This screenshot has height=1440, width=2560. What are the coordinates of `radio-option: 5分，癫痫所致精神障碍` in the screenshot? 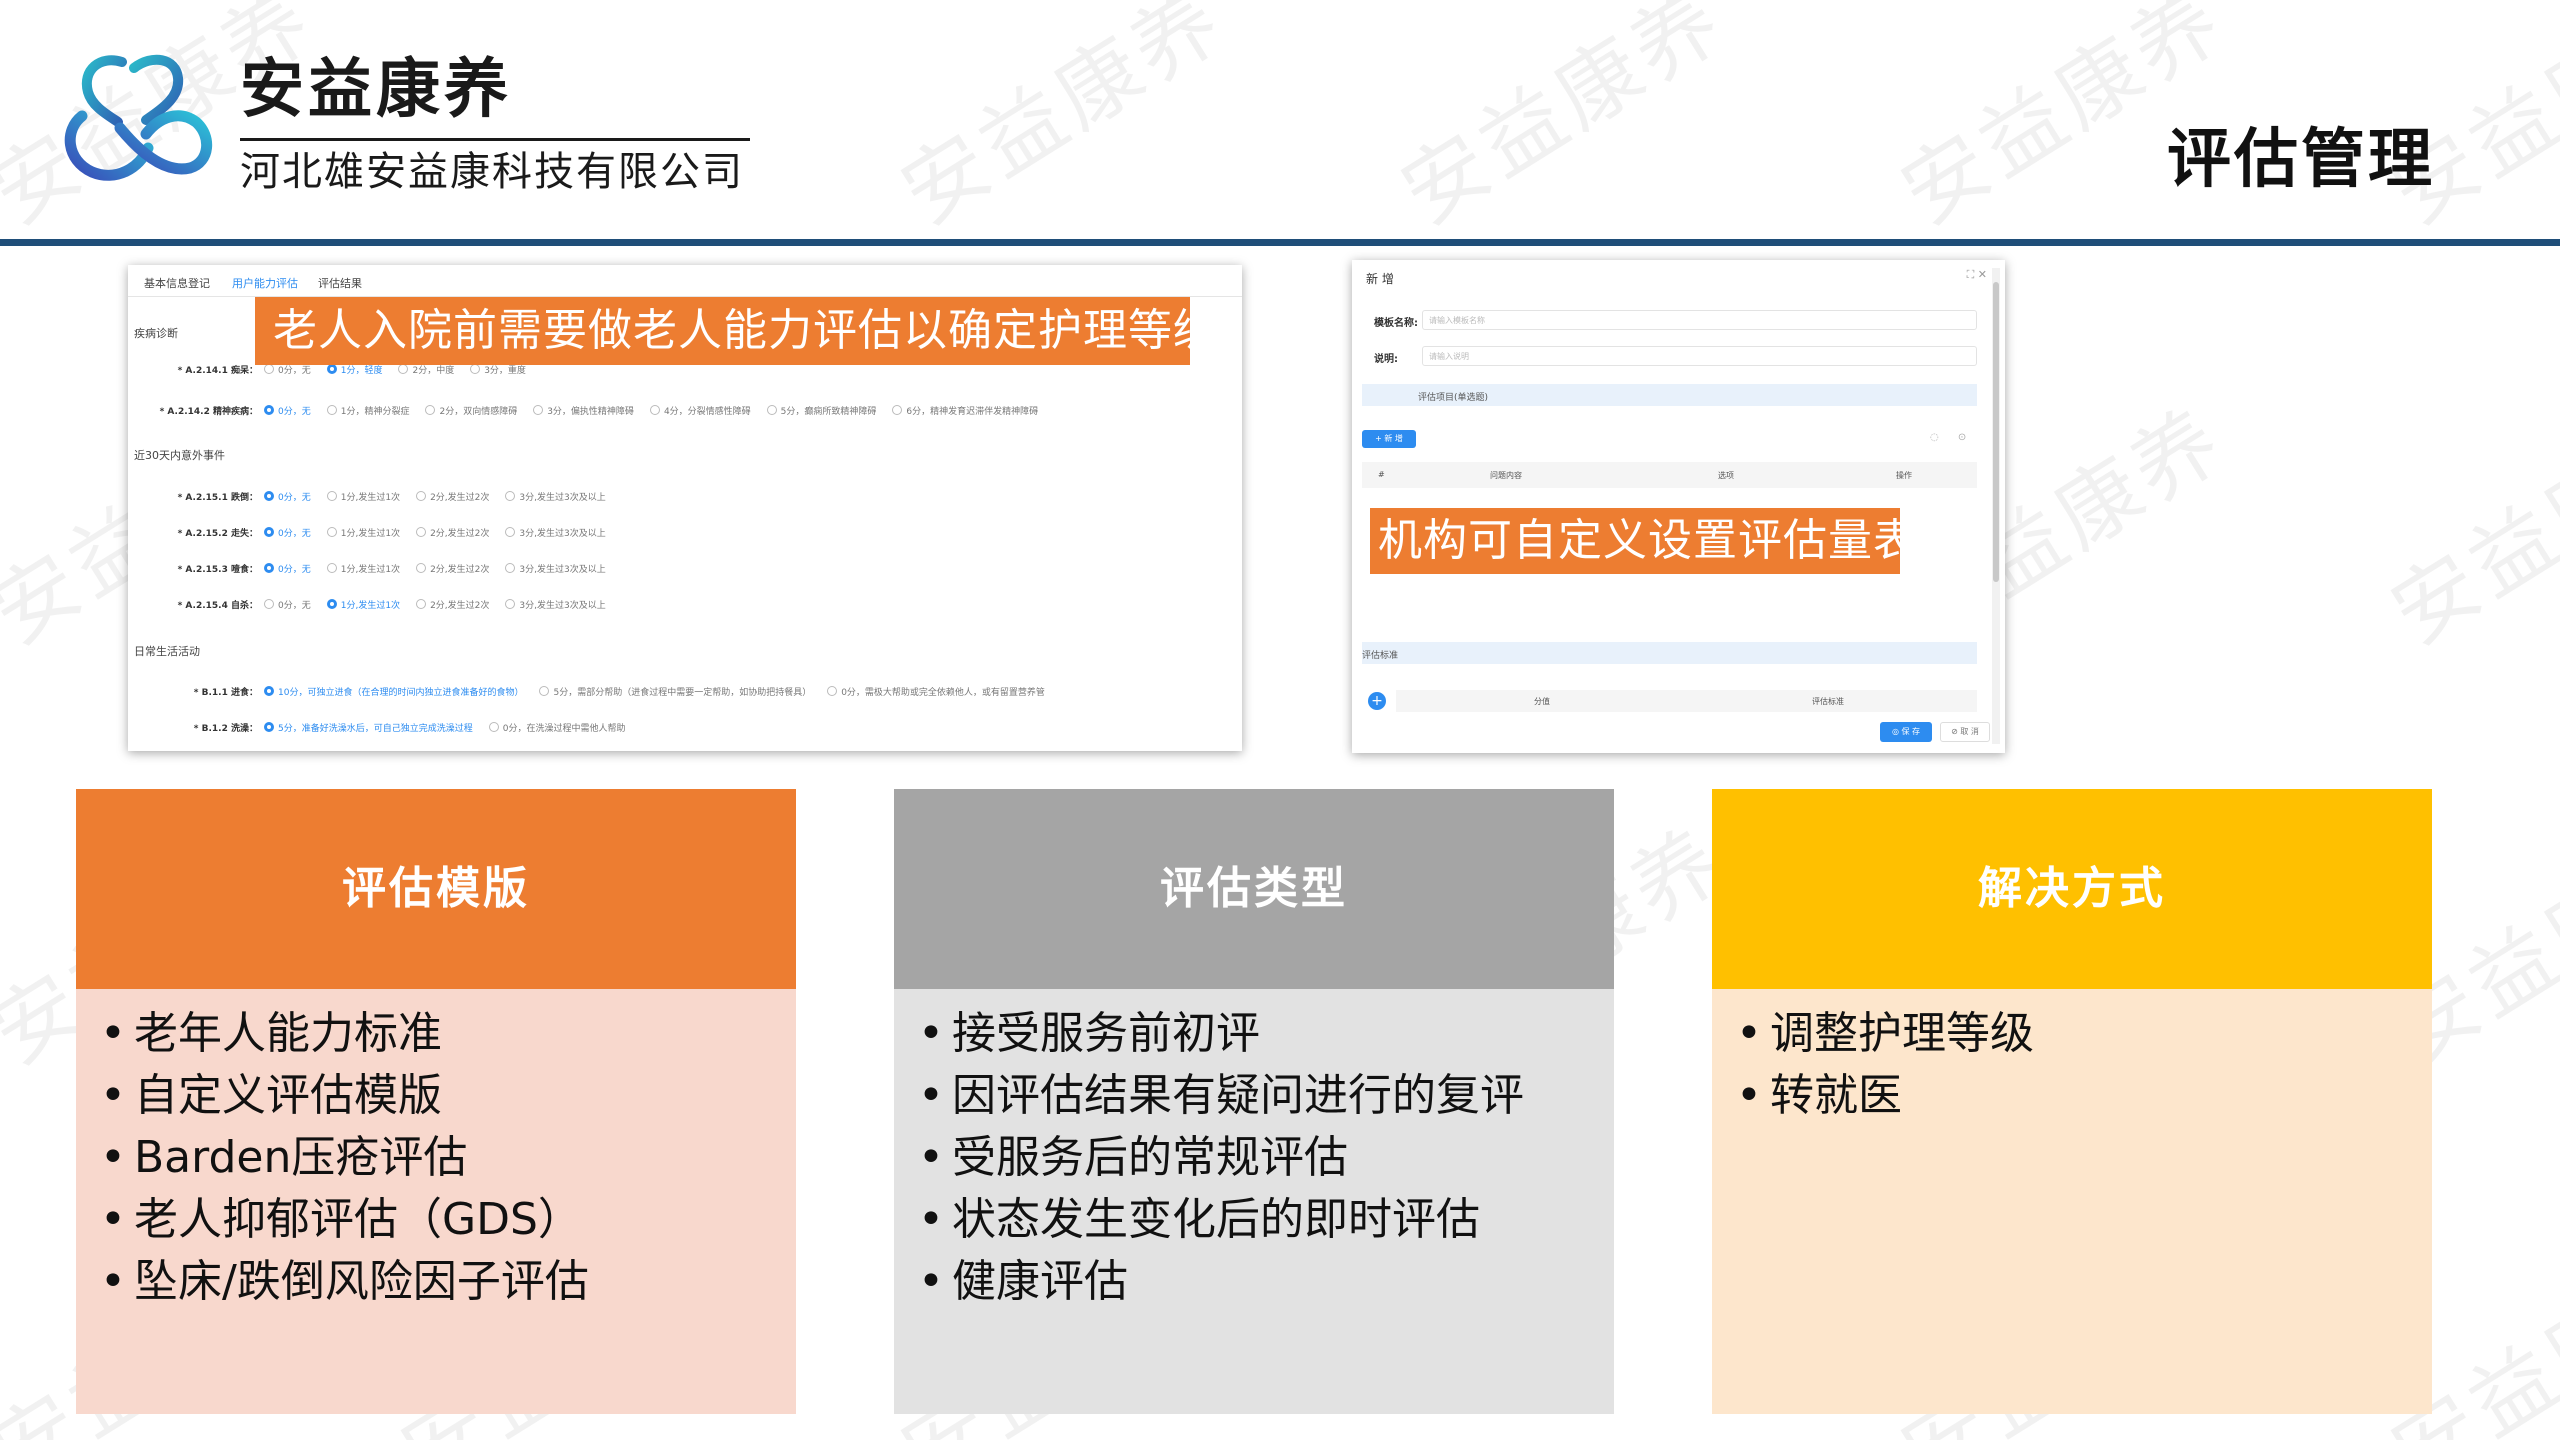 It's located at (822, 410).